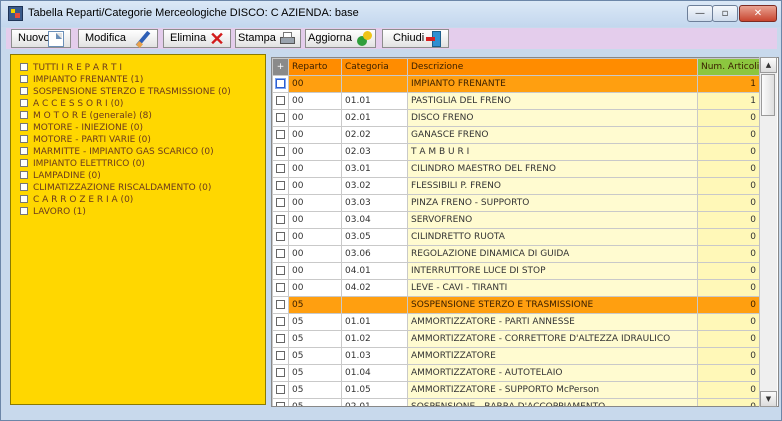  What do you see at coordinates (516, 203) in the screenshot?
I see `table-row: 00 03.03 PINZA FRENO - SUPPORTO 0` at bounding box center [516, 203].